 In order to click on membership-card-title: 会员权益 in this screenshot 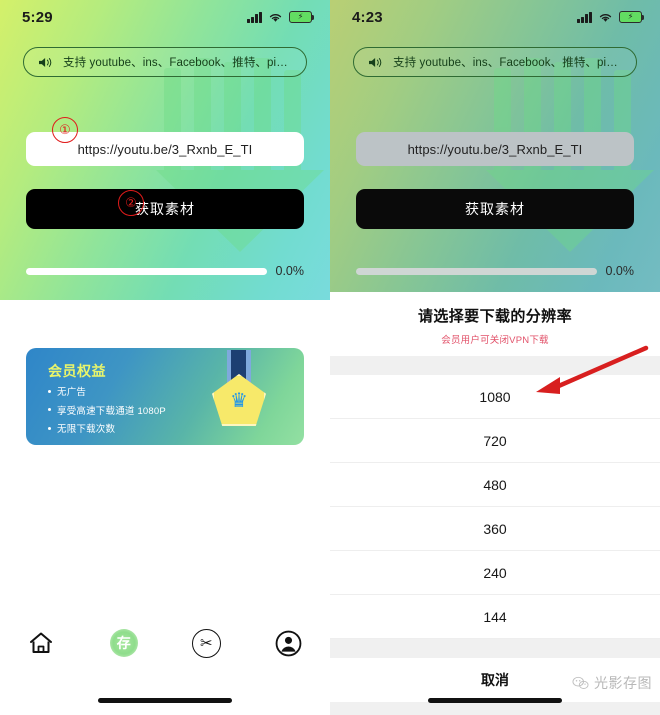, I will do `click(77, 371)`.